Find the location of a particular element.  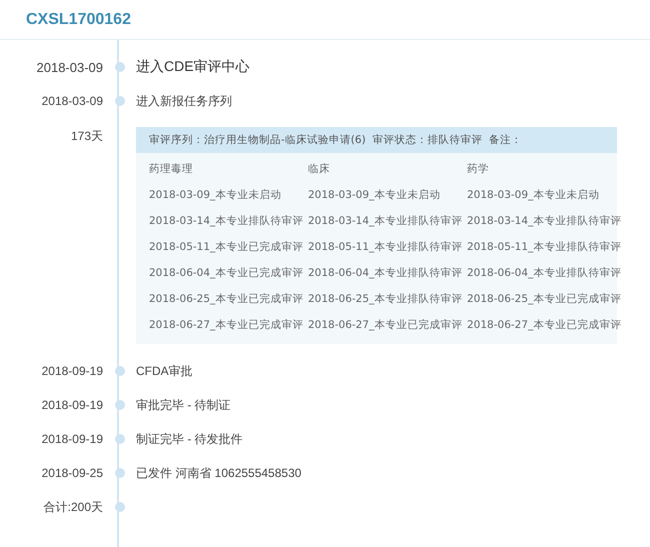

table-cell-text: 2018-05-11_本专业已完成审评 is located at coordinates (226, 247).